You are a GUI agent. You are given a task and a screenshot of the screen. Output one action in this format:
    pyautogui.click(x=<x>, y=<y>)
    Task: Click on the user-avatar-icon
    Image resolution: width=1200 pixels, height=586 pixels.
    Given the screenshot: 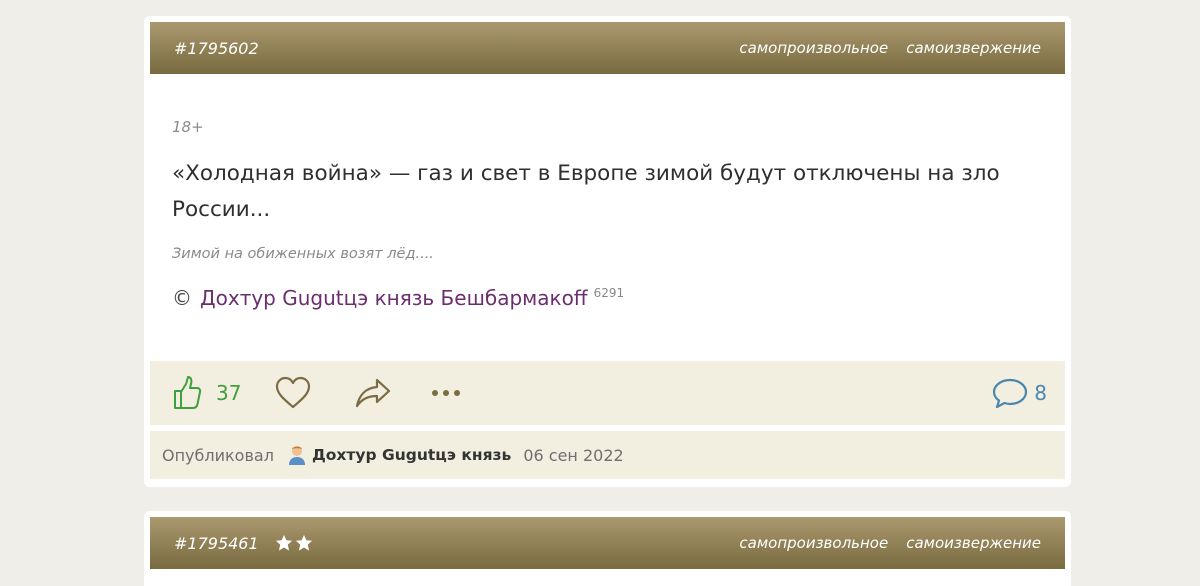 What is the action you would take?
    pyautogui.click(x=296, y=455)
    